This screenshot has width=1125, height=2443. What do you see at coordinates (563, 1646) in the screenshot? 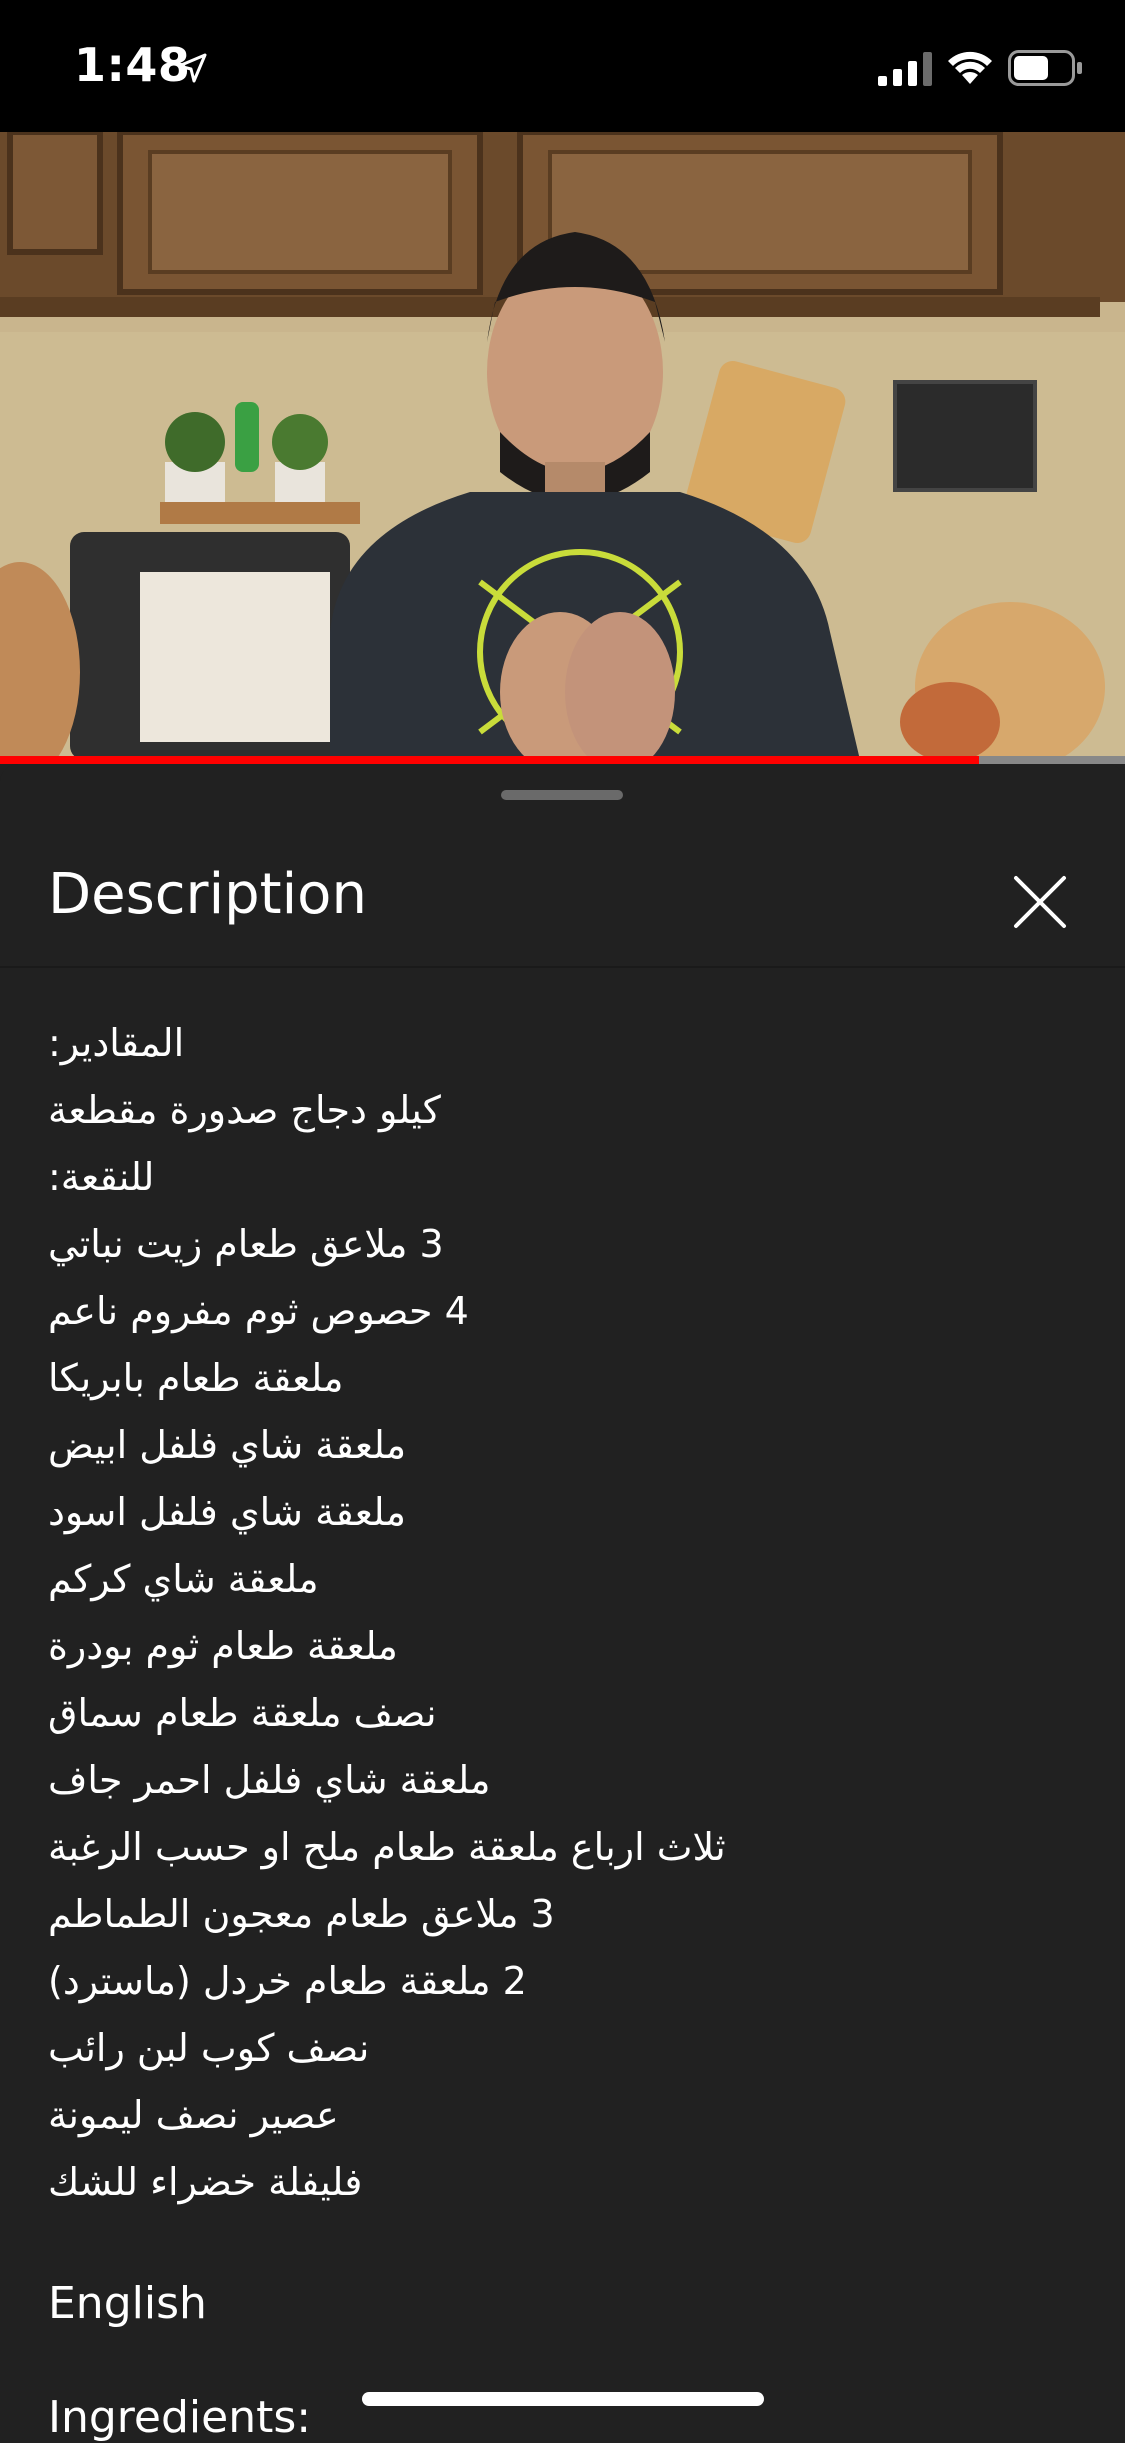
I see `description-line: ملعقة طعام ثوم بودرة` at bounding box center [563, 1646].